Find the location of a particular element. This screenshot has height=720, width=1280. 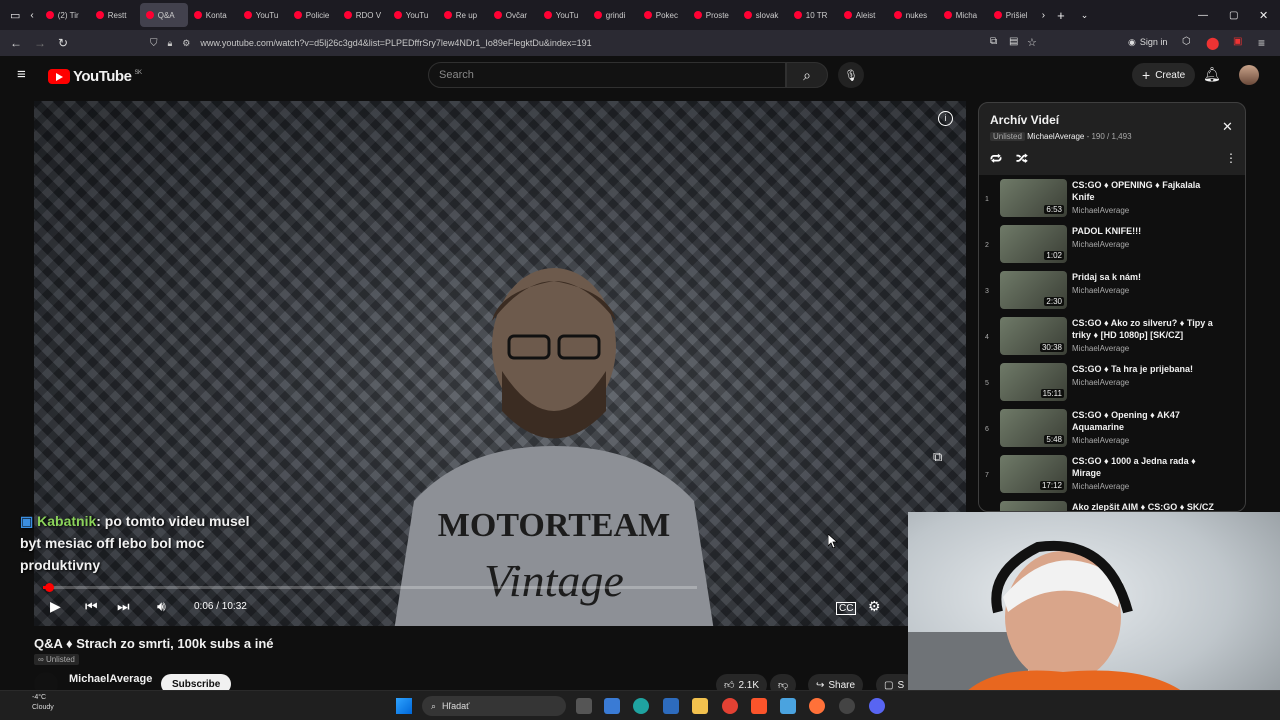

tab-overview-icon: ▭ is located at coordinates (15, 15).